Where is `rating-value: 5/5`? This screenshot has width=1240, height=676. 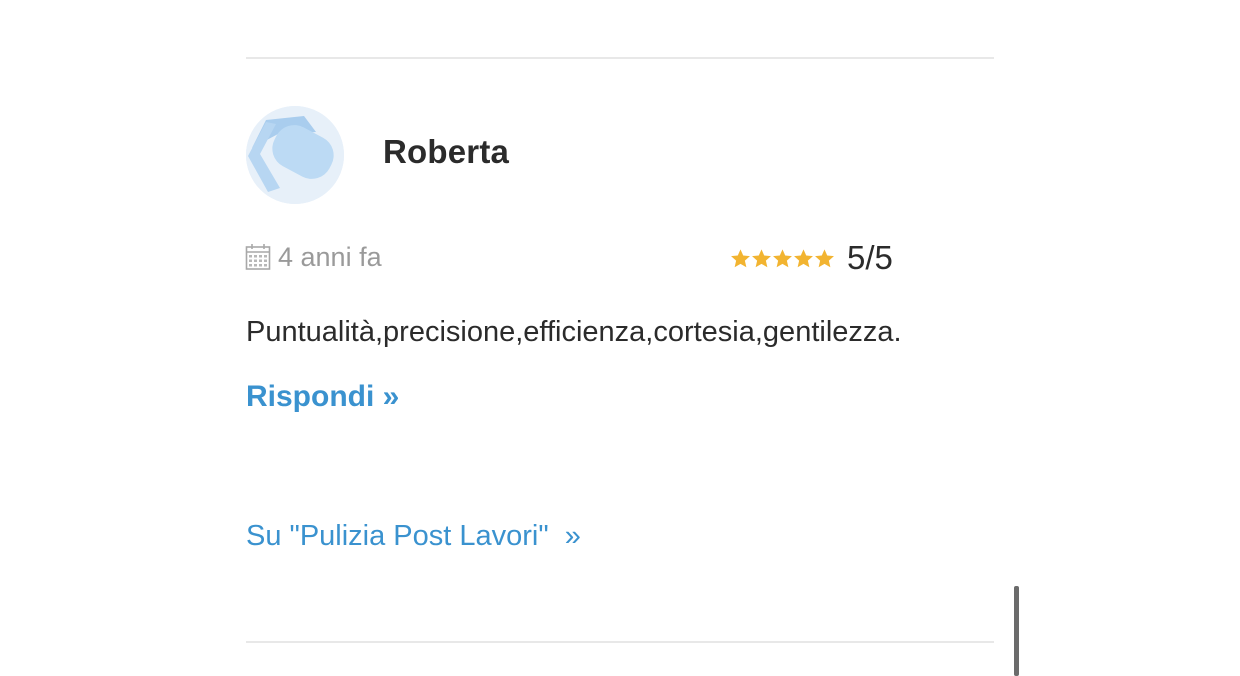 rating-value: 5/5 is located at coordinates (870, 257).